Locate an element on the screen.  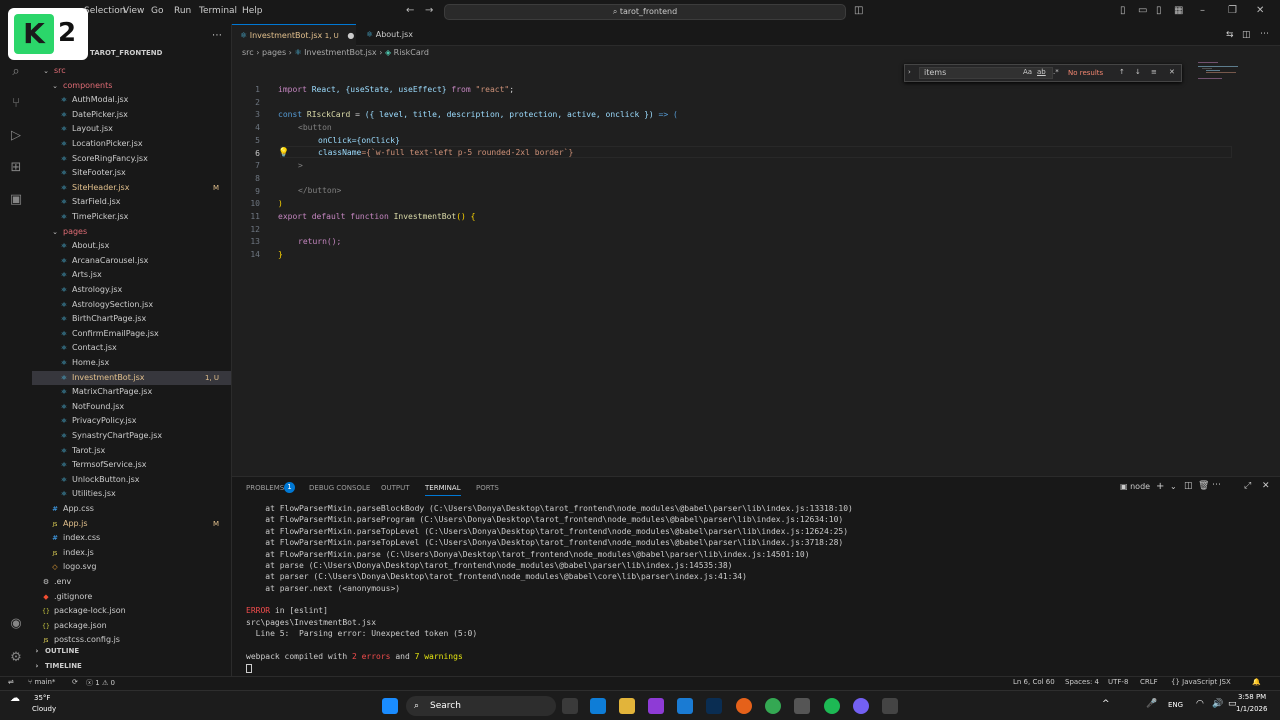
tree-file: ⚛ SiteHeader.jsx M is located at coordinates (131, 188).